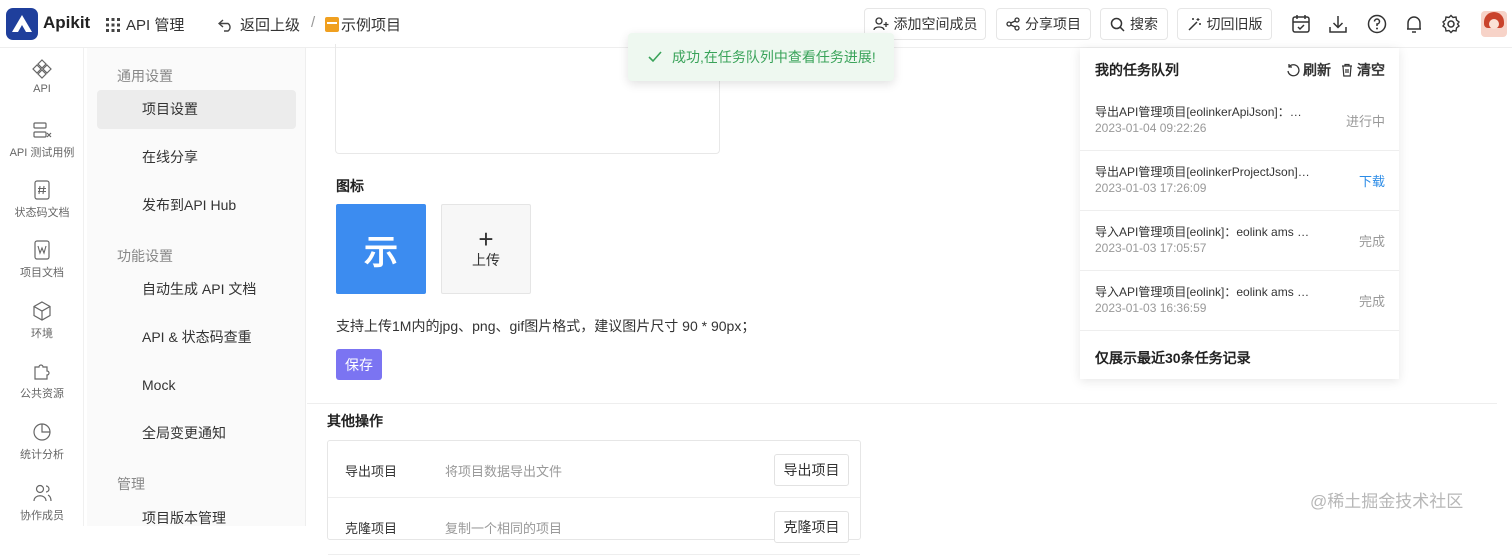 The width and height of the screenshot is (1512, 555). I want to click on grid-icon, so click(113, 24).